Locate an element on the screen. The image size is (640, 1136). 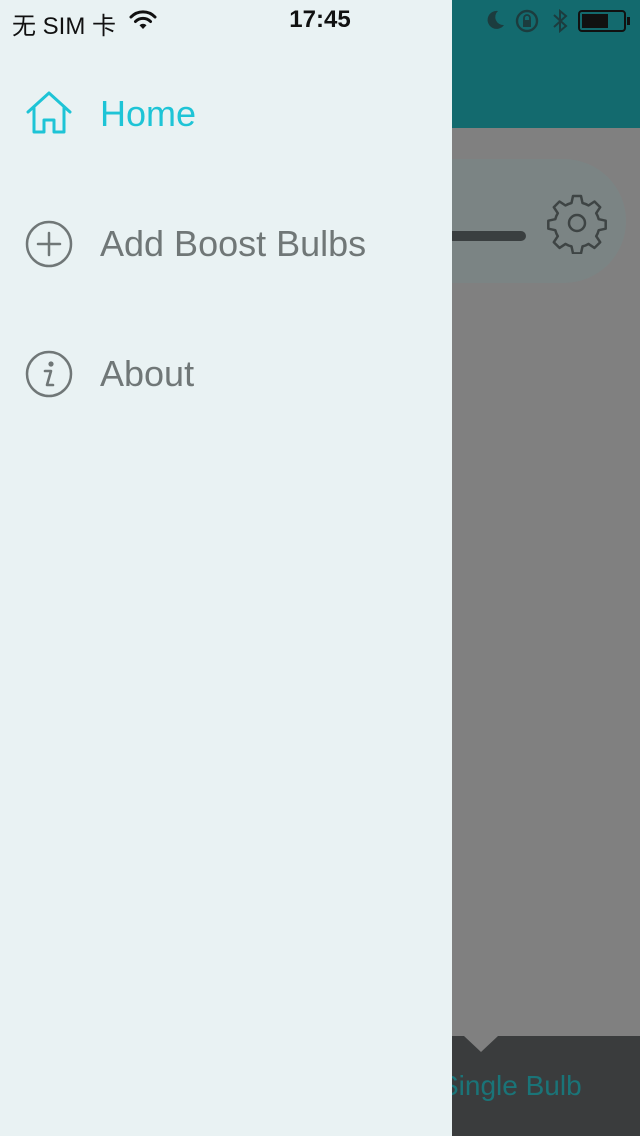
menu-item-label: About is located at coordinates (147, 373).